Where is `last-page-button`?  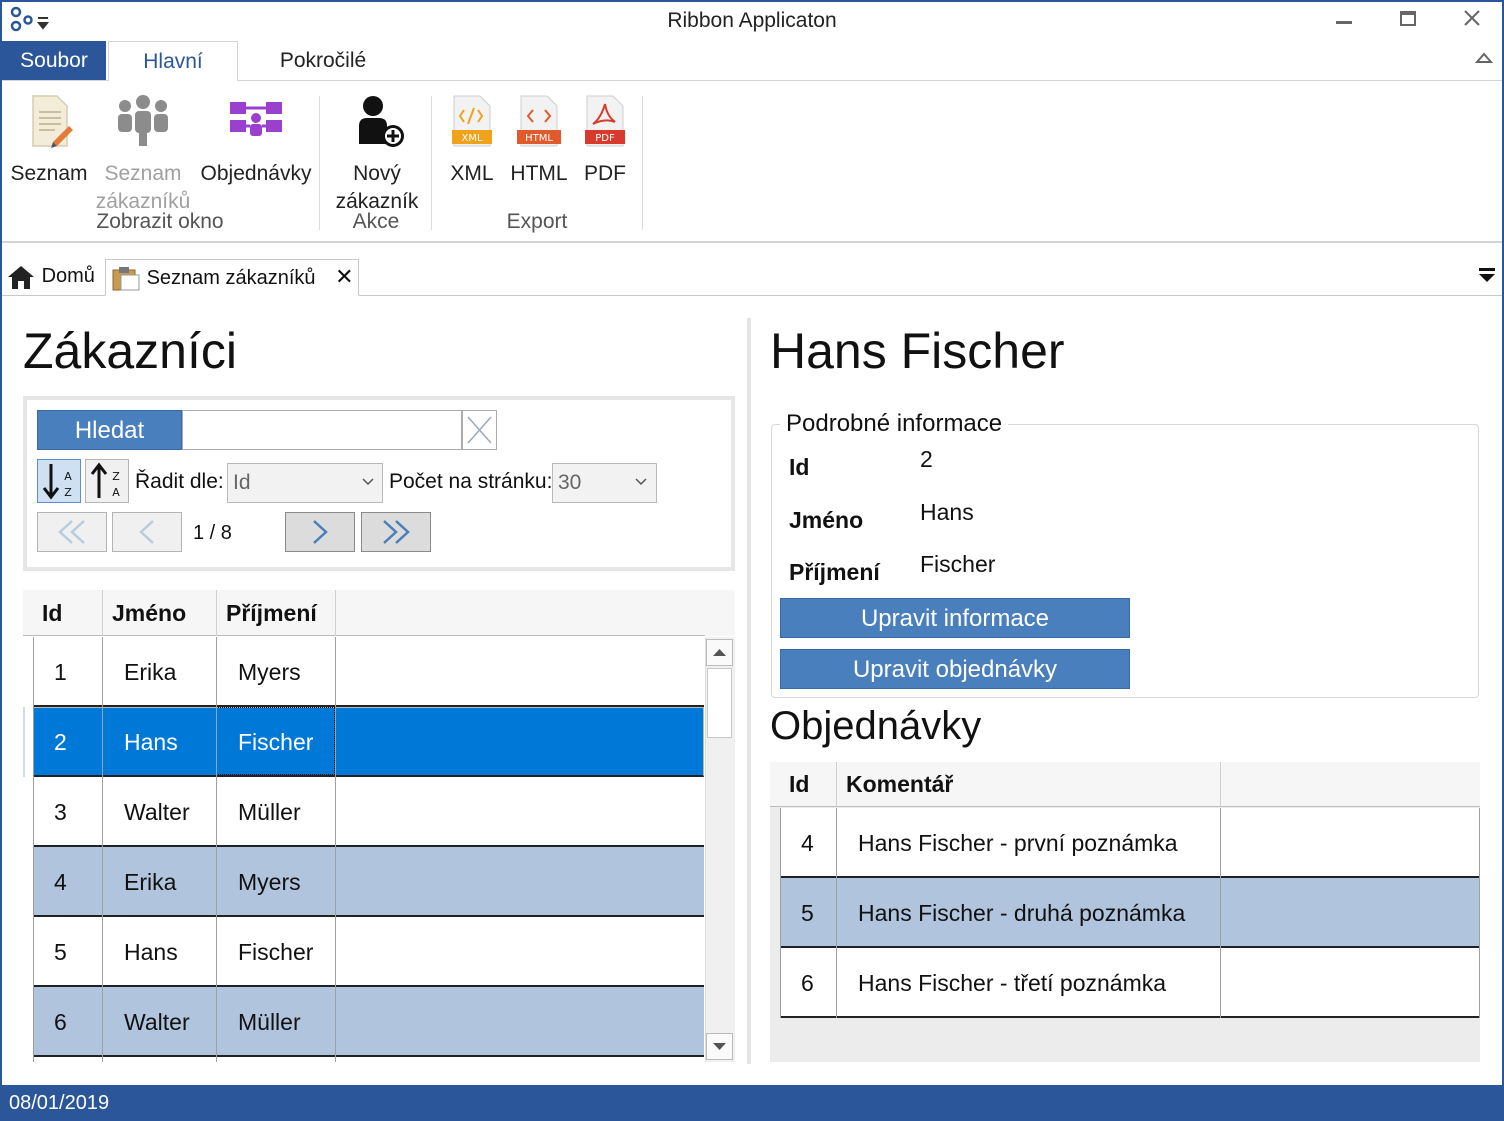
last-page-button is located at coordinates (396, 532).